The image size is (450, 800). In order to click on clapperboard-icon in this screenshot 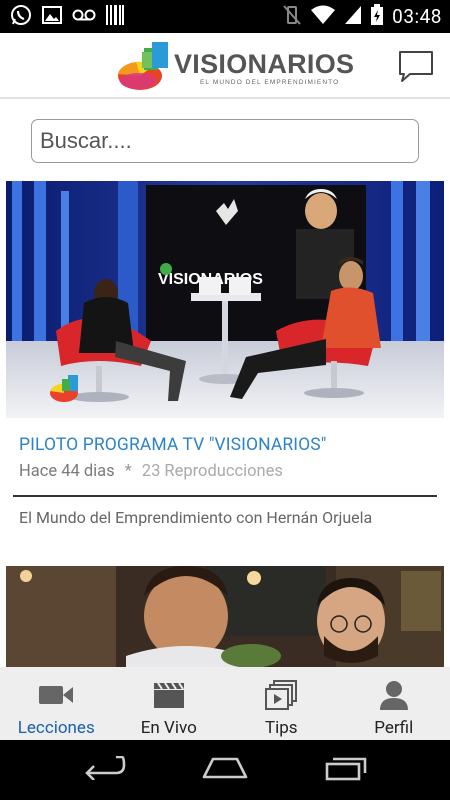, I will do `click(168, 695)`.